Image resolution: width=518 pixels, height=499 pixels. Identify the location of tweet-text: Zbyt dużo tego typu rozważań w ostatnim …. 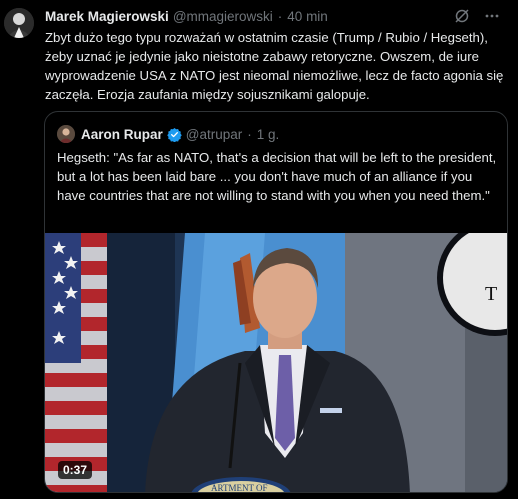
(274, 66).